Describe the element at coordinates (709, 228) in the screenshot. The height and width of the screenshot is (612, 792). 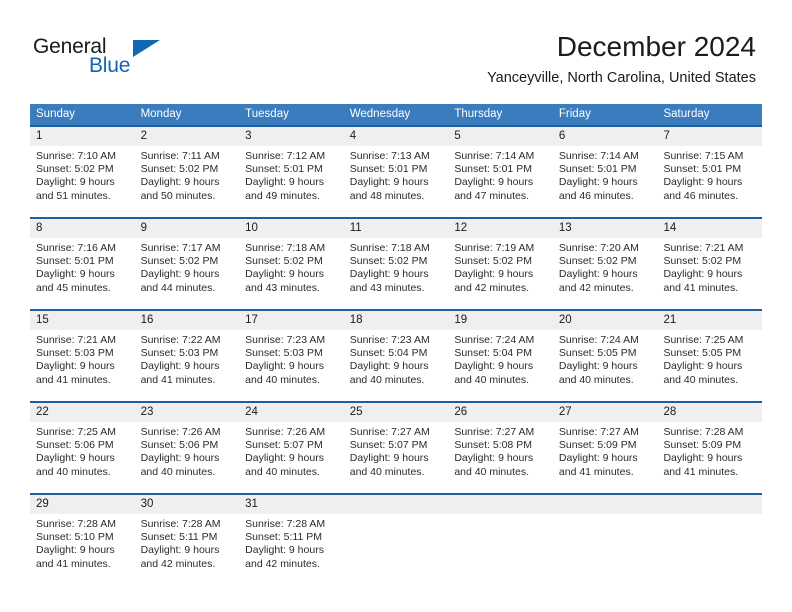
I see `day-number: 14` at that location.